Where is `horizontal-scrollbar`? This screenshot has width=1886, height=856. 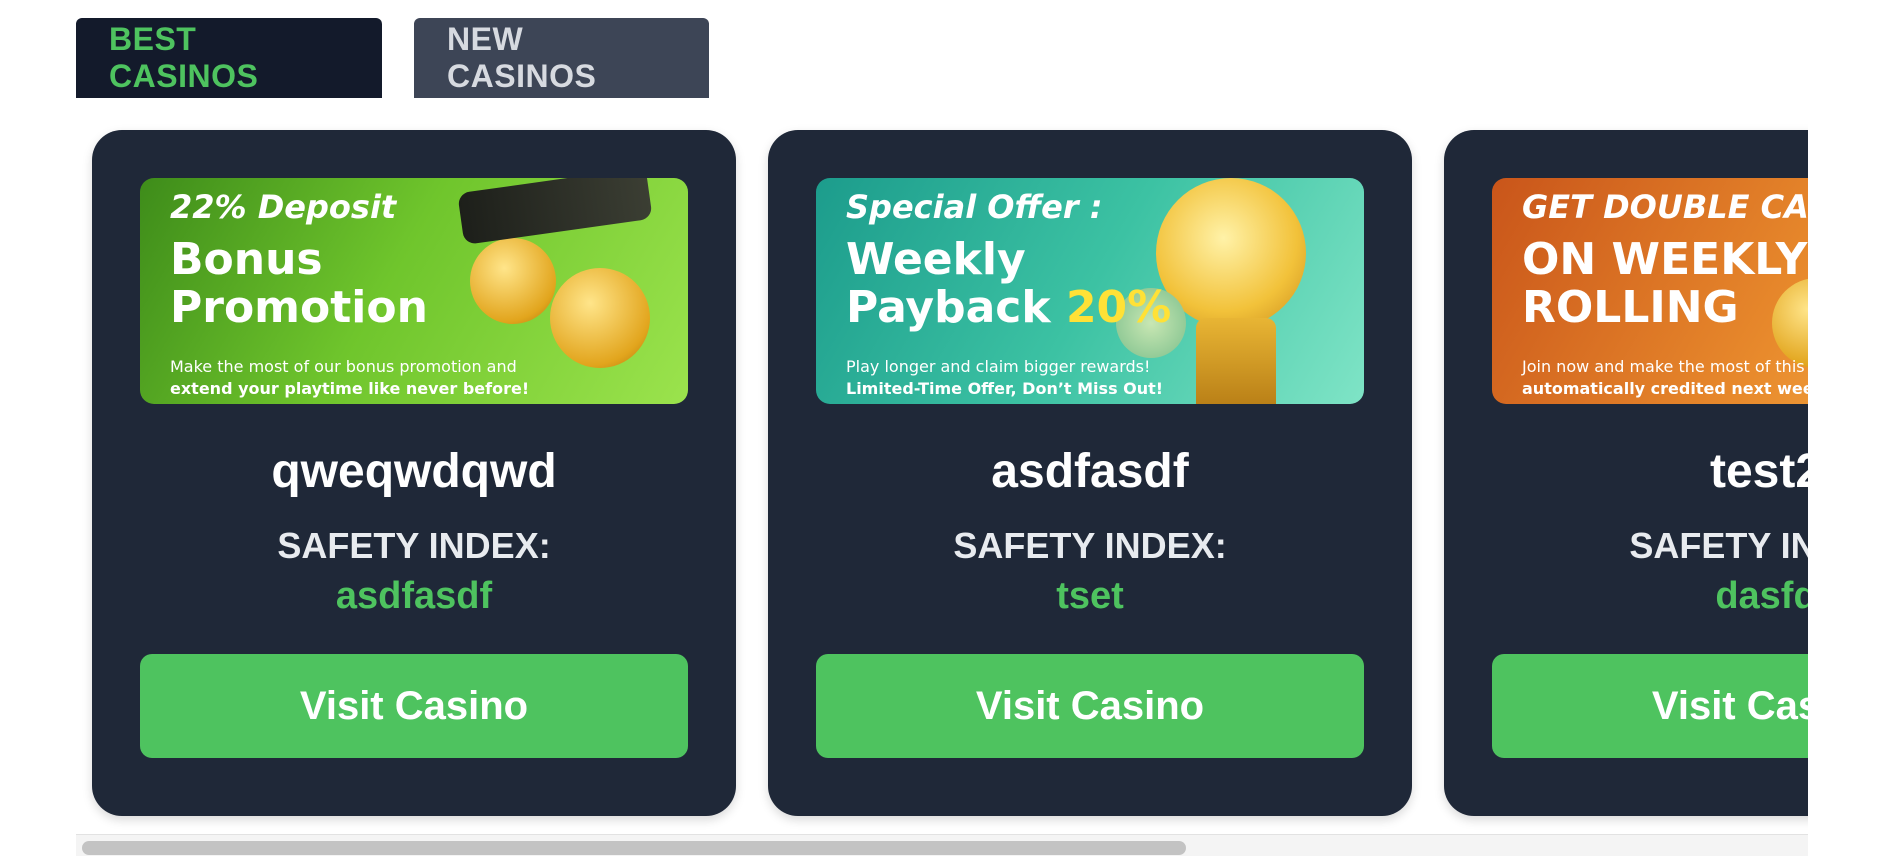
horizontal-scrollbar is located at coordinates (942, 845).